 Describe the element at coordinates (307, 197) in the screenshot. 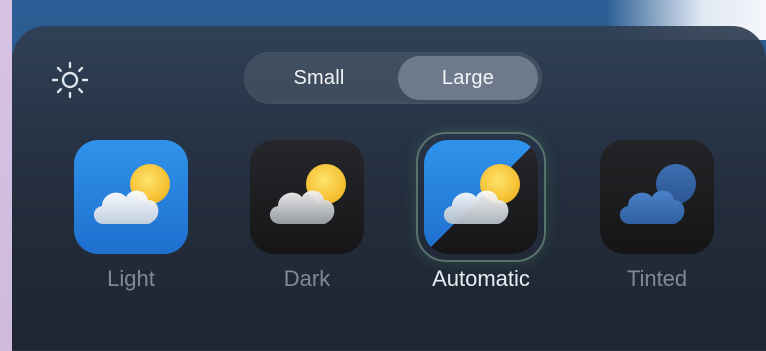

I see `weather-dark-icon` at that location.